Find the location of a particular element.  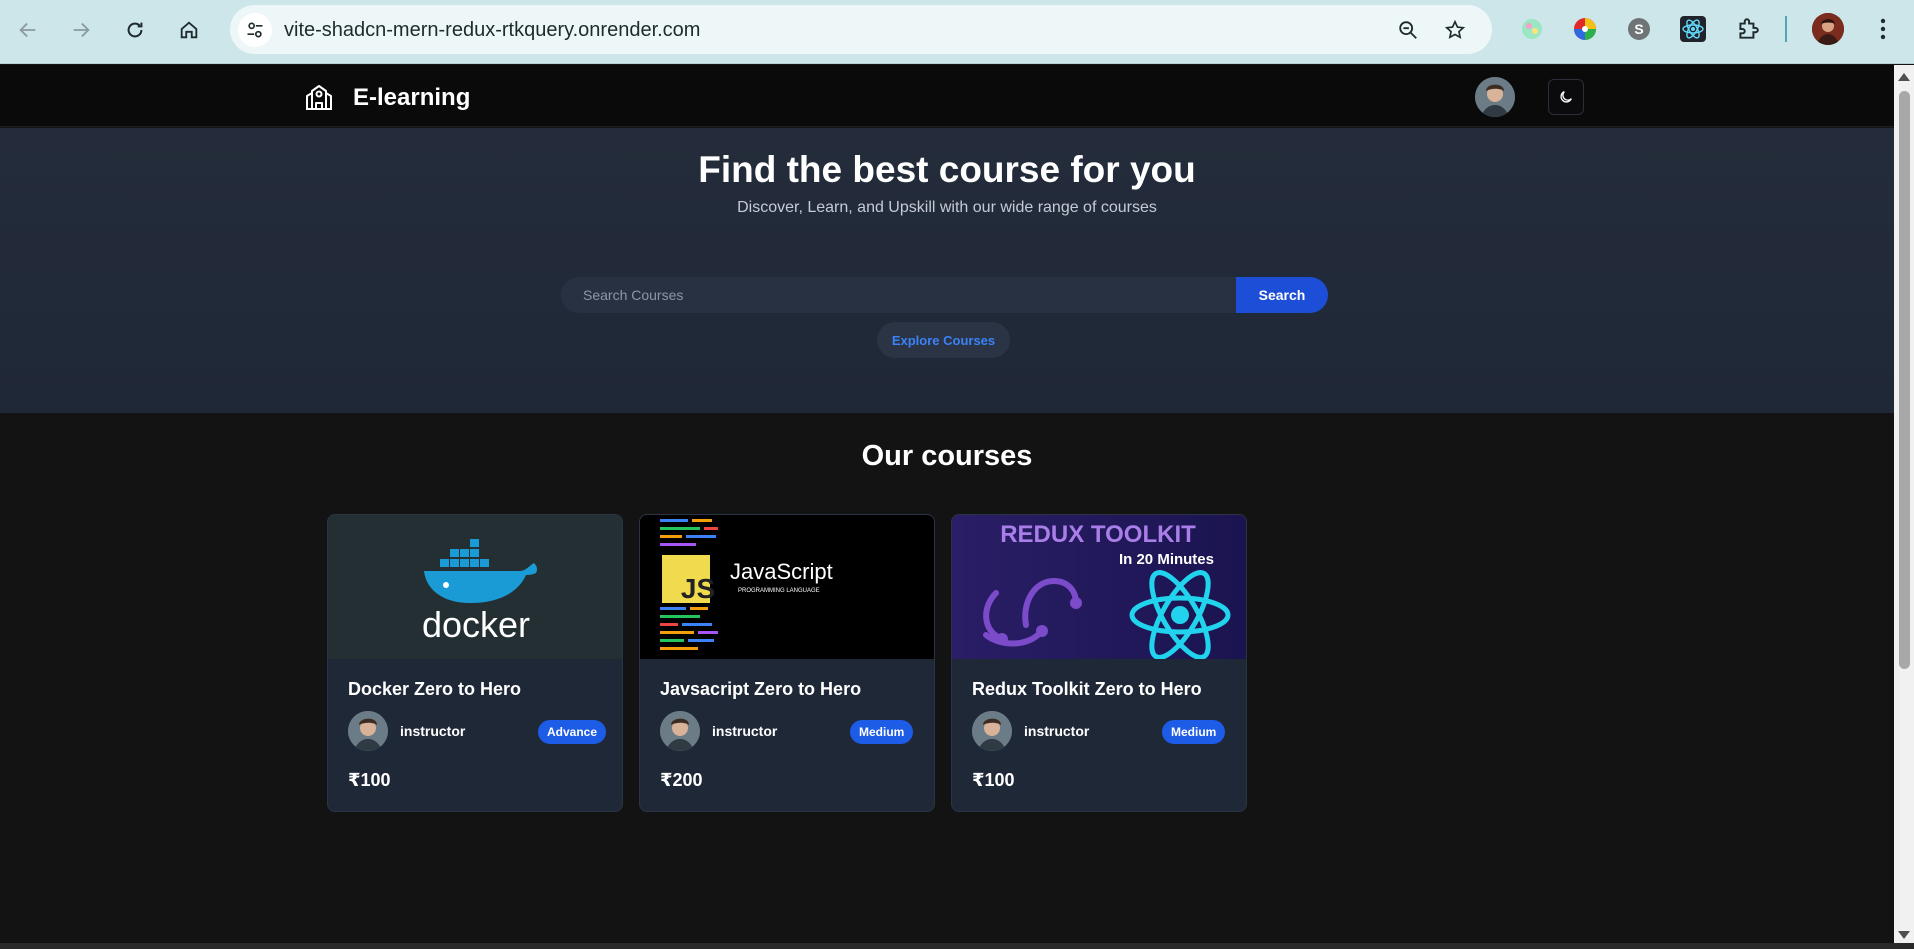

search-input is located at coordinates (899, 295).